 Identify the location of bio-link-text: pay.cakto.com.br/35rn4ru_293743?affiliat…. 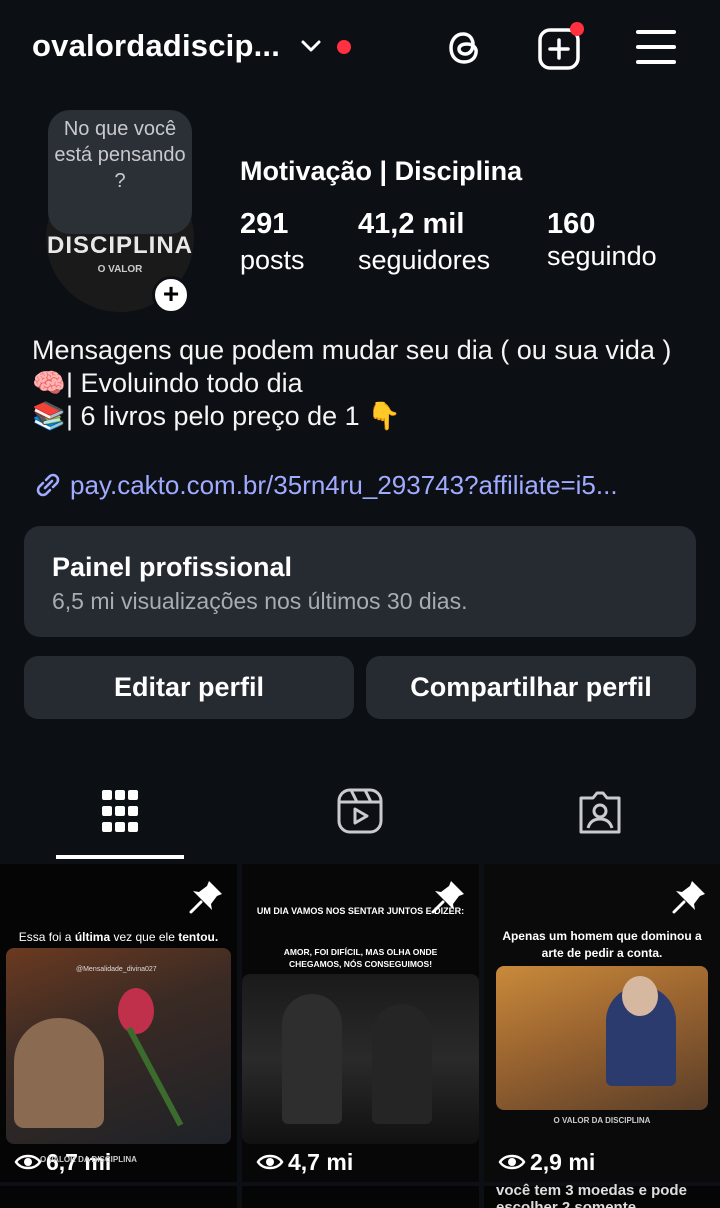
(344, 485).